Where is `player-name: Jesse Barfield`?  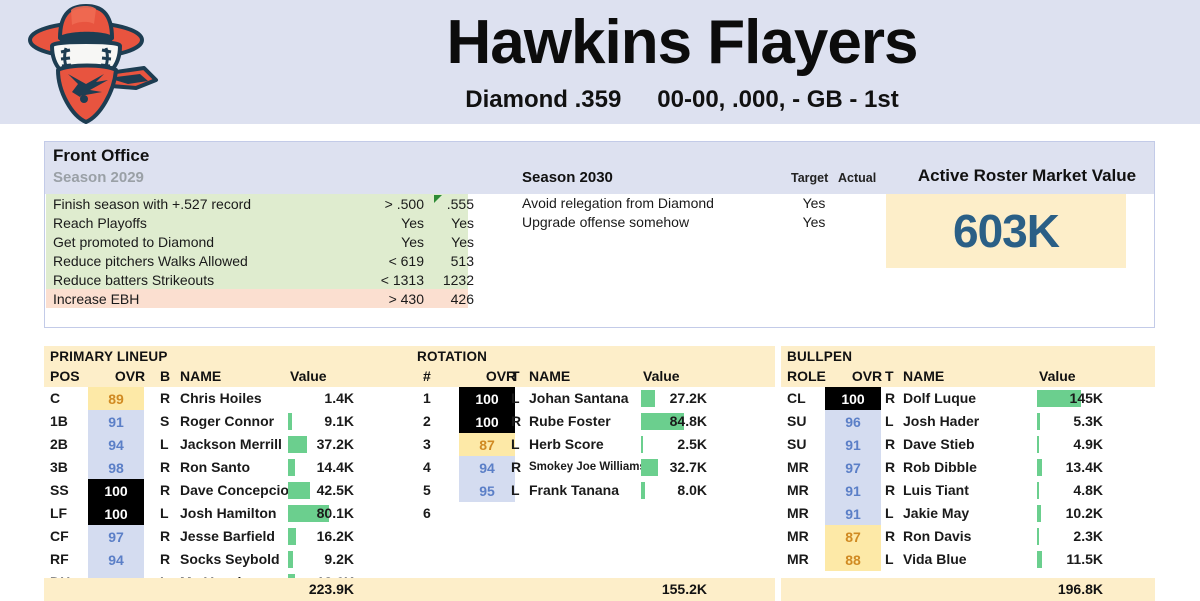
player-name: Jesse Barfield is located at coordinates (227, 536).